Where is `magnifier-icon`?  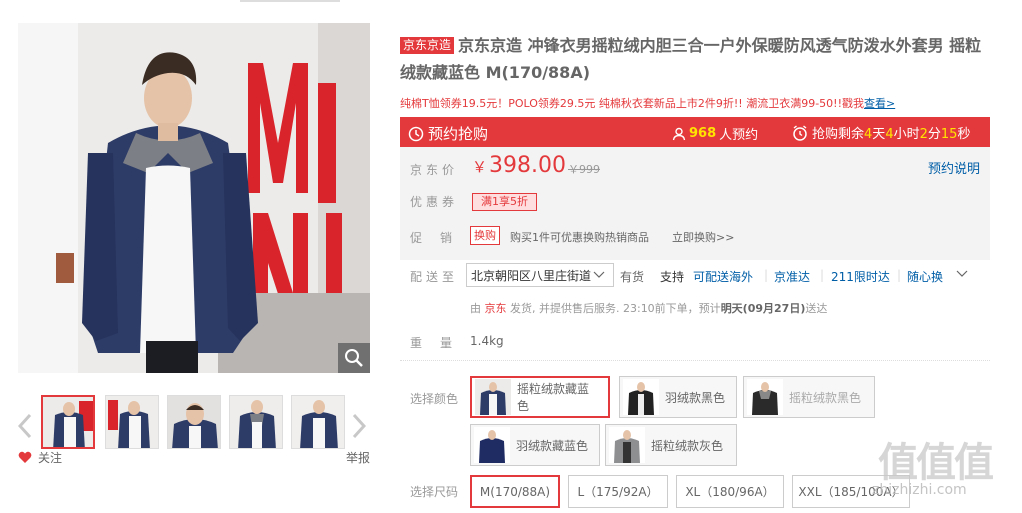
magnifier-icon is located at coordinates (354, 358).